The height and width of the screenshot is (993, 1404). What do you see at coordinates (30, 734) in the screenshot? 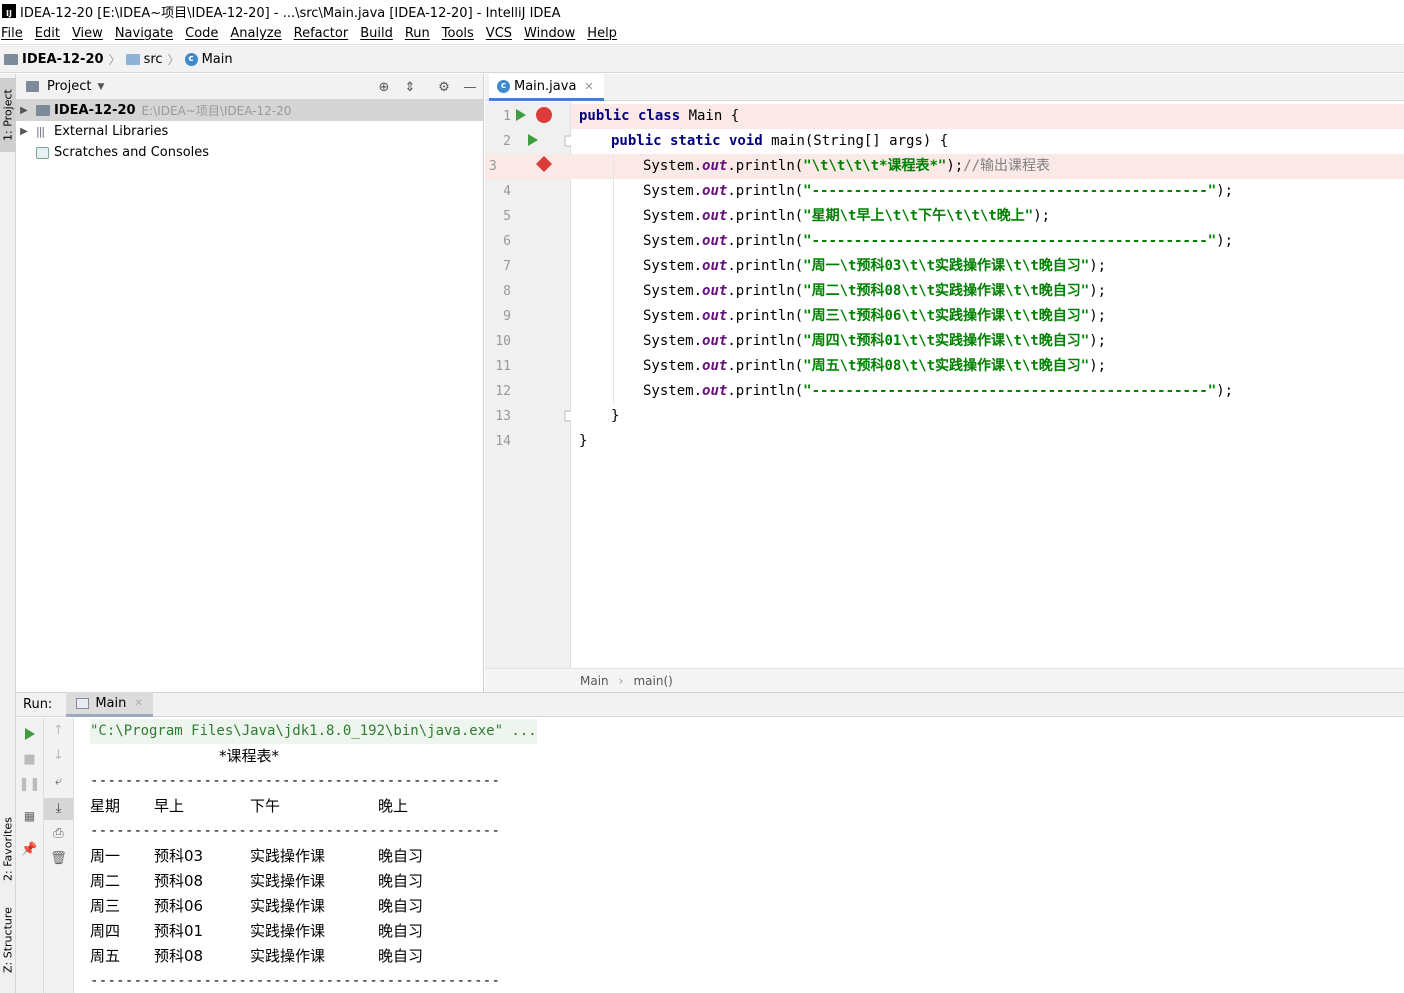
I see `rerun-icon` at bounding box center [30, 734].